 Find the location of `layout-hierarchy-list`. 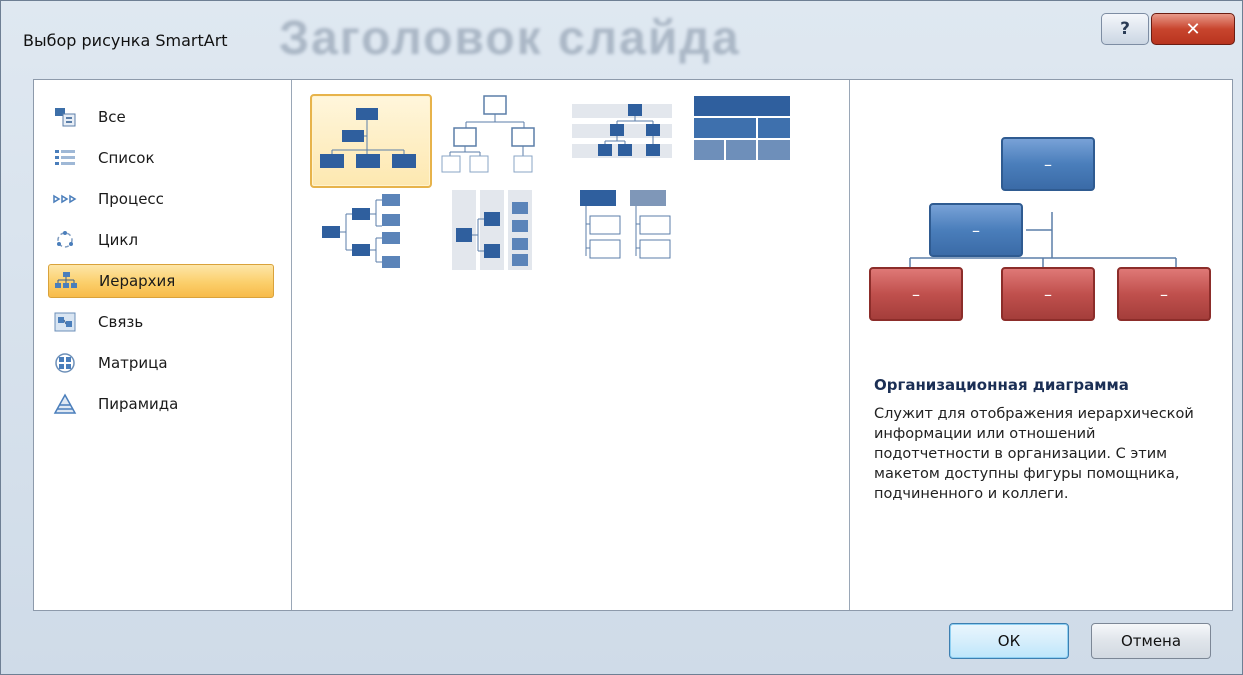

layout-hierarchy-list is located at coordinates (631, 235).